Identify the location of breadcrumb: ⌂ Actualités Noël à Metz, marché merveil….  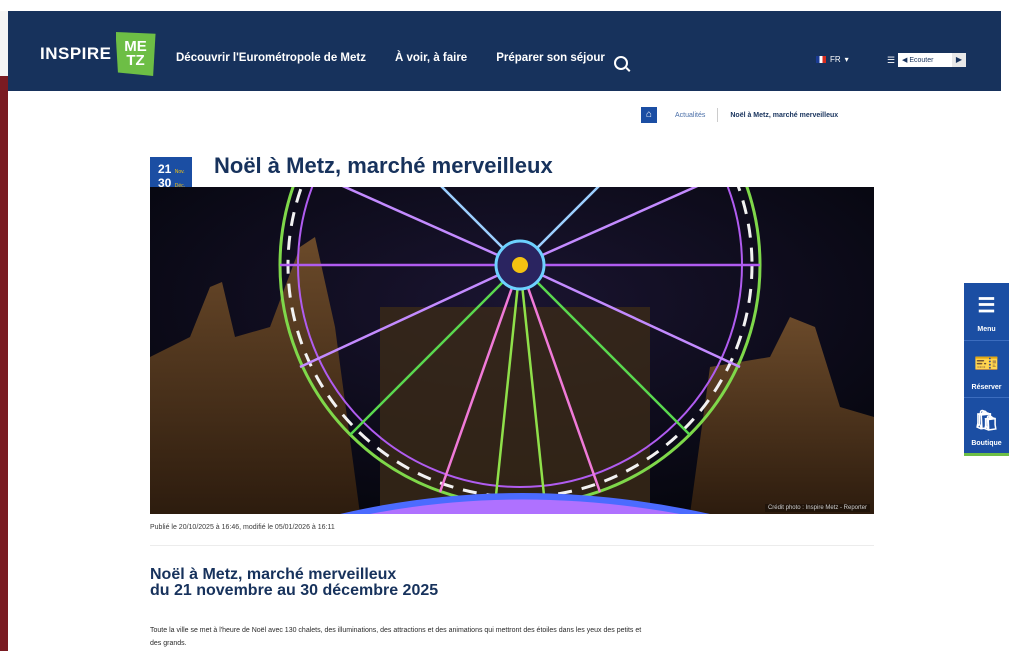
(739, 115).